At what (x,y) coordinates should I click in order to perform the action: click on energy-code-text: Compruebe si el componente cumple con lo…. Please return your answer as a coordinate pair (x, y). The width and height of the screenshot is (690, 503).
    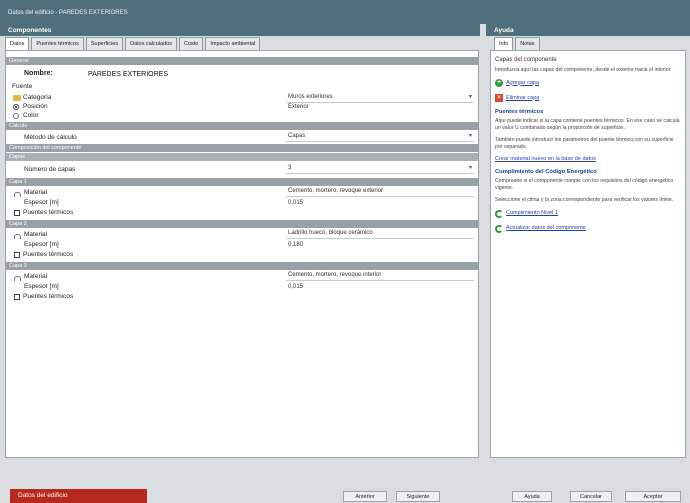
    Looking at the image, I should click on (584, 184).